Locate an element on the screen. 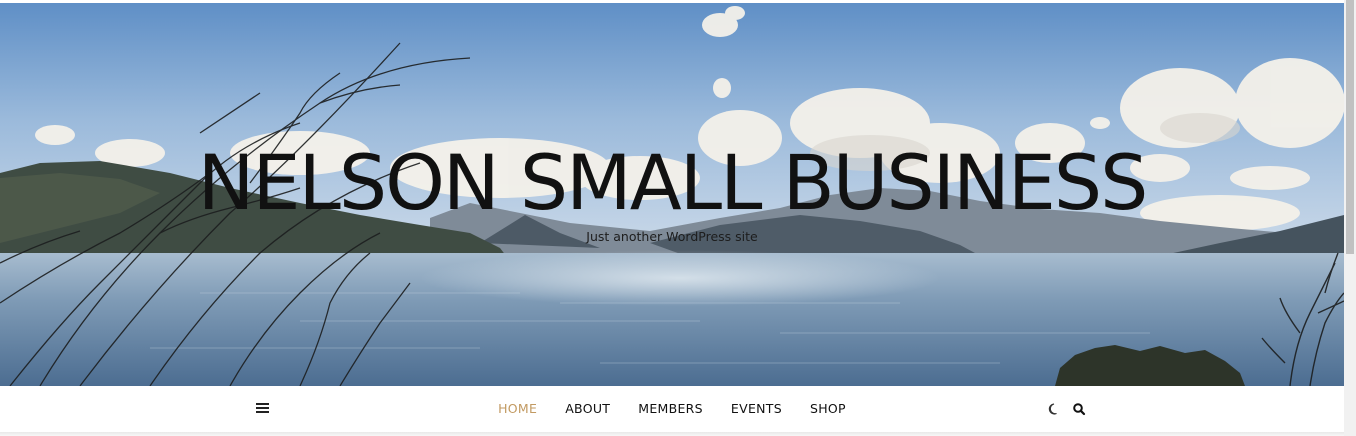  nav-item-events: EVENTS is located at coordinates (756, 409).